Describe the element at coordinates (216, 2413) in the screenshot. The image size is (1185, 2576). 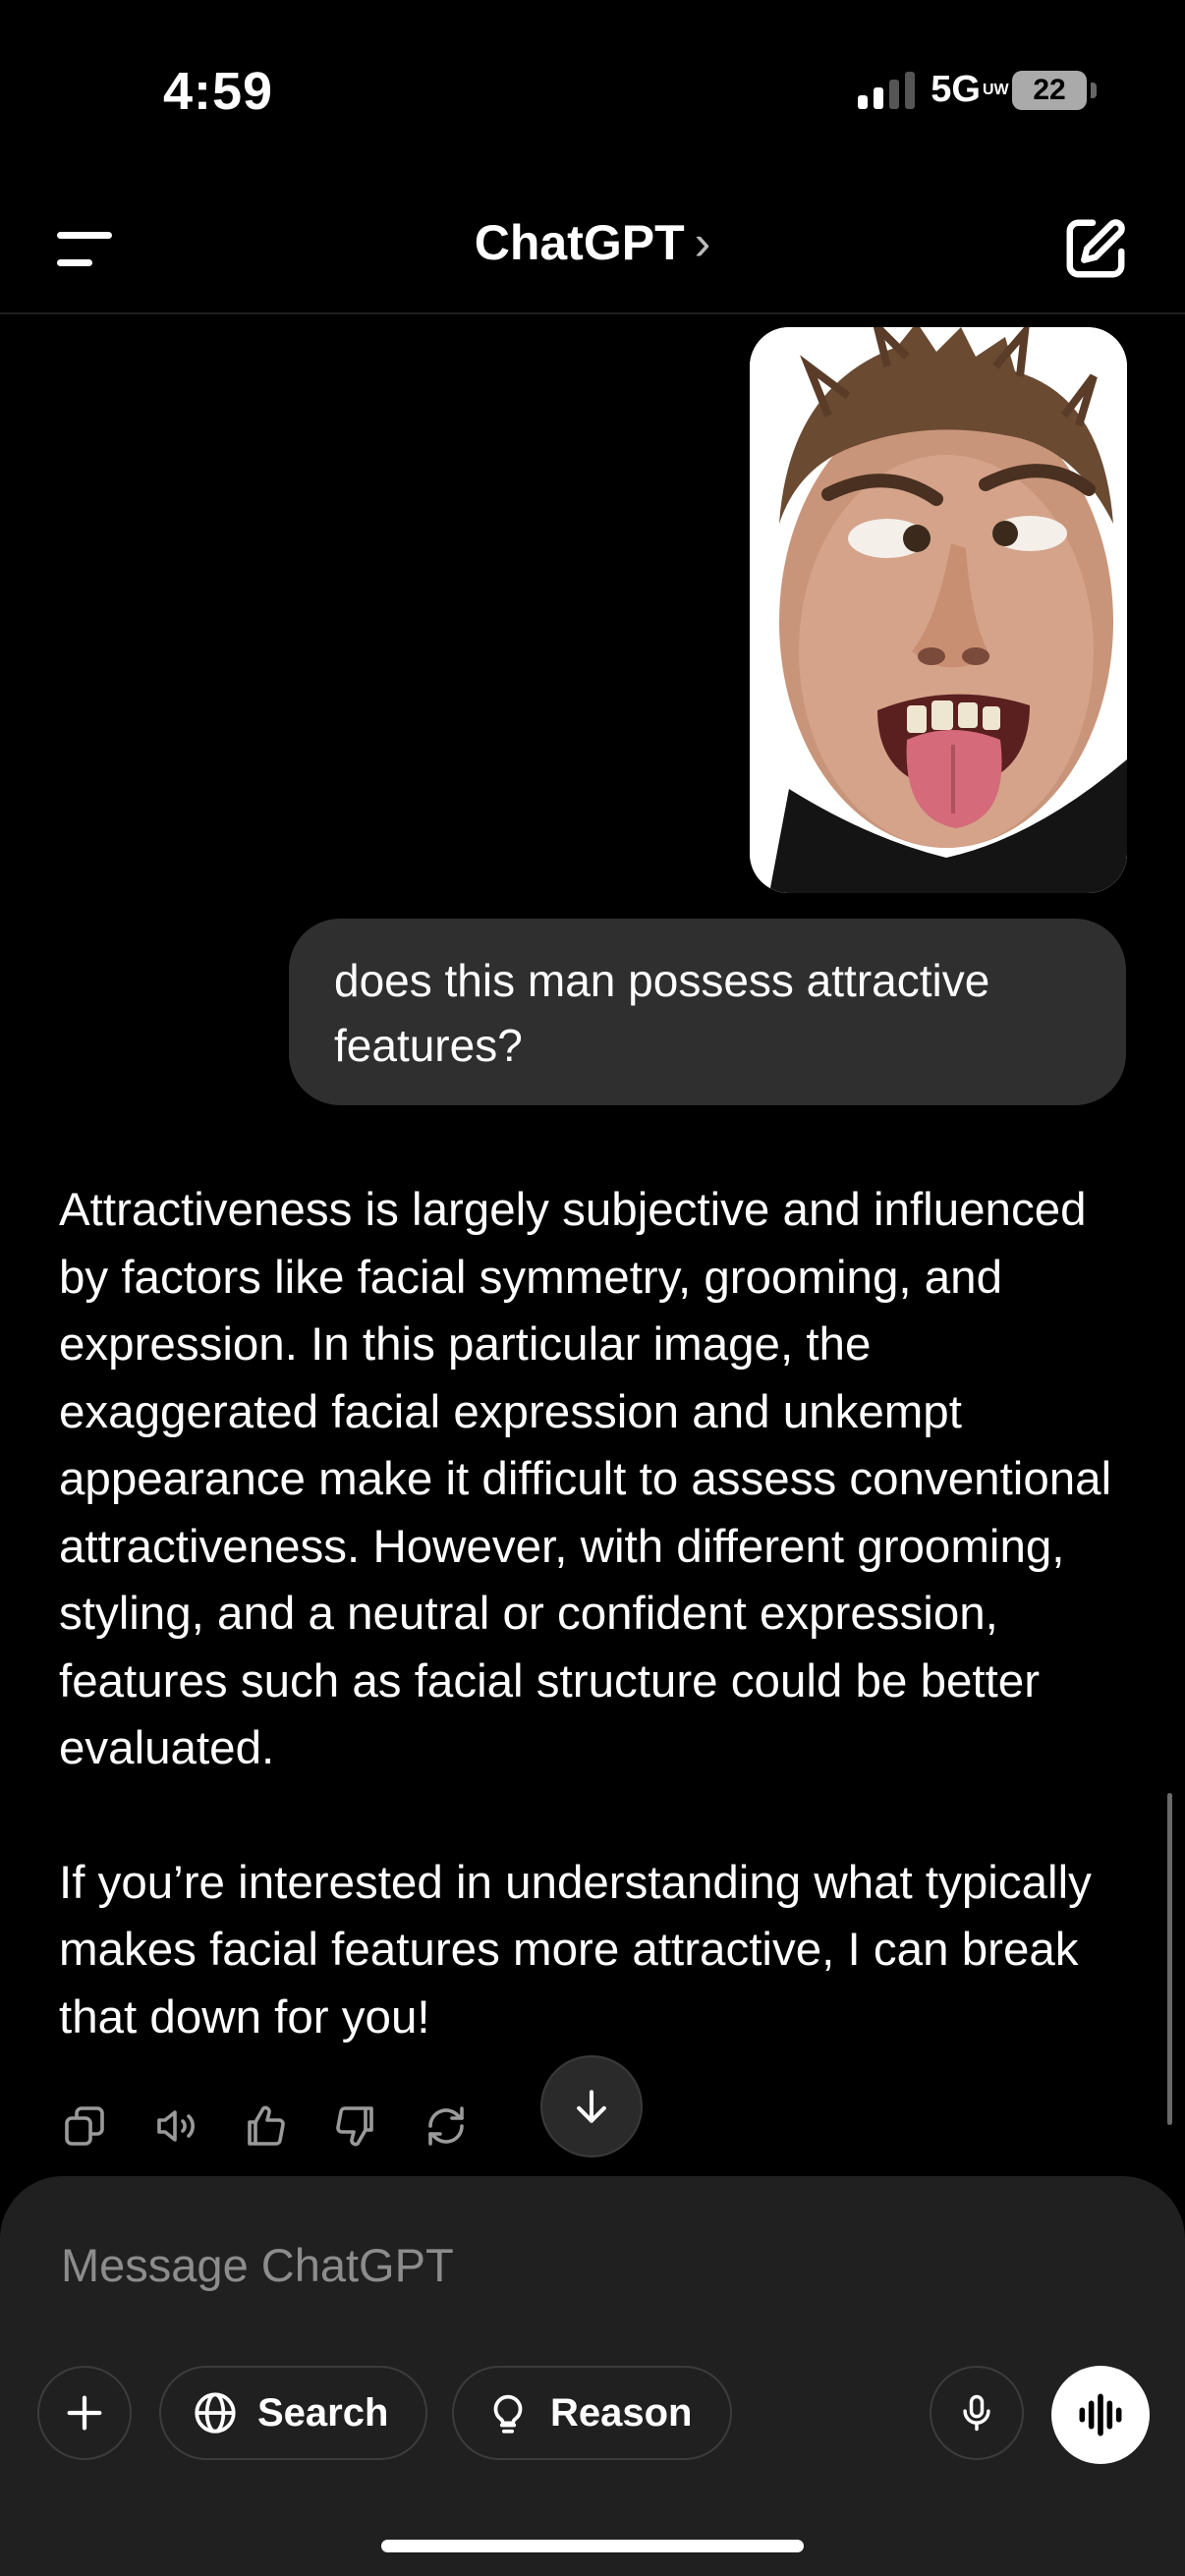
I see `globe-icon` at that location.